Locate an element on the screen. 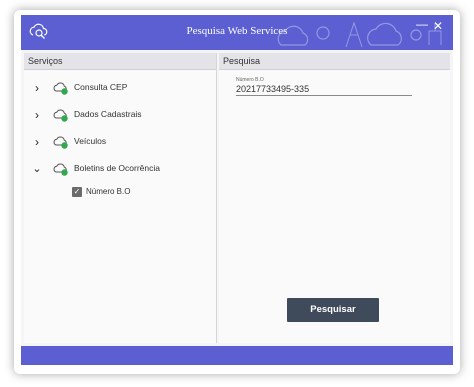 The height and width of the screenshot is (387, 474). tree-item-boletins-de-ocorrencia: ⌄ Boletins de Ocorrência is located at coordinates (119, 170).